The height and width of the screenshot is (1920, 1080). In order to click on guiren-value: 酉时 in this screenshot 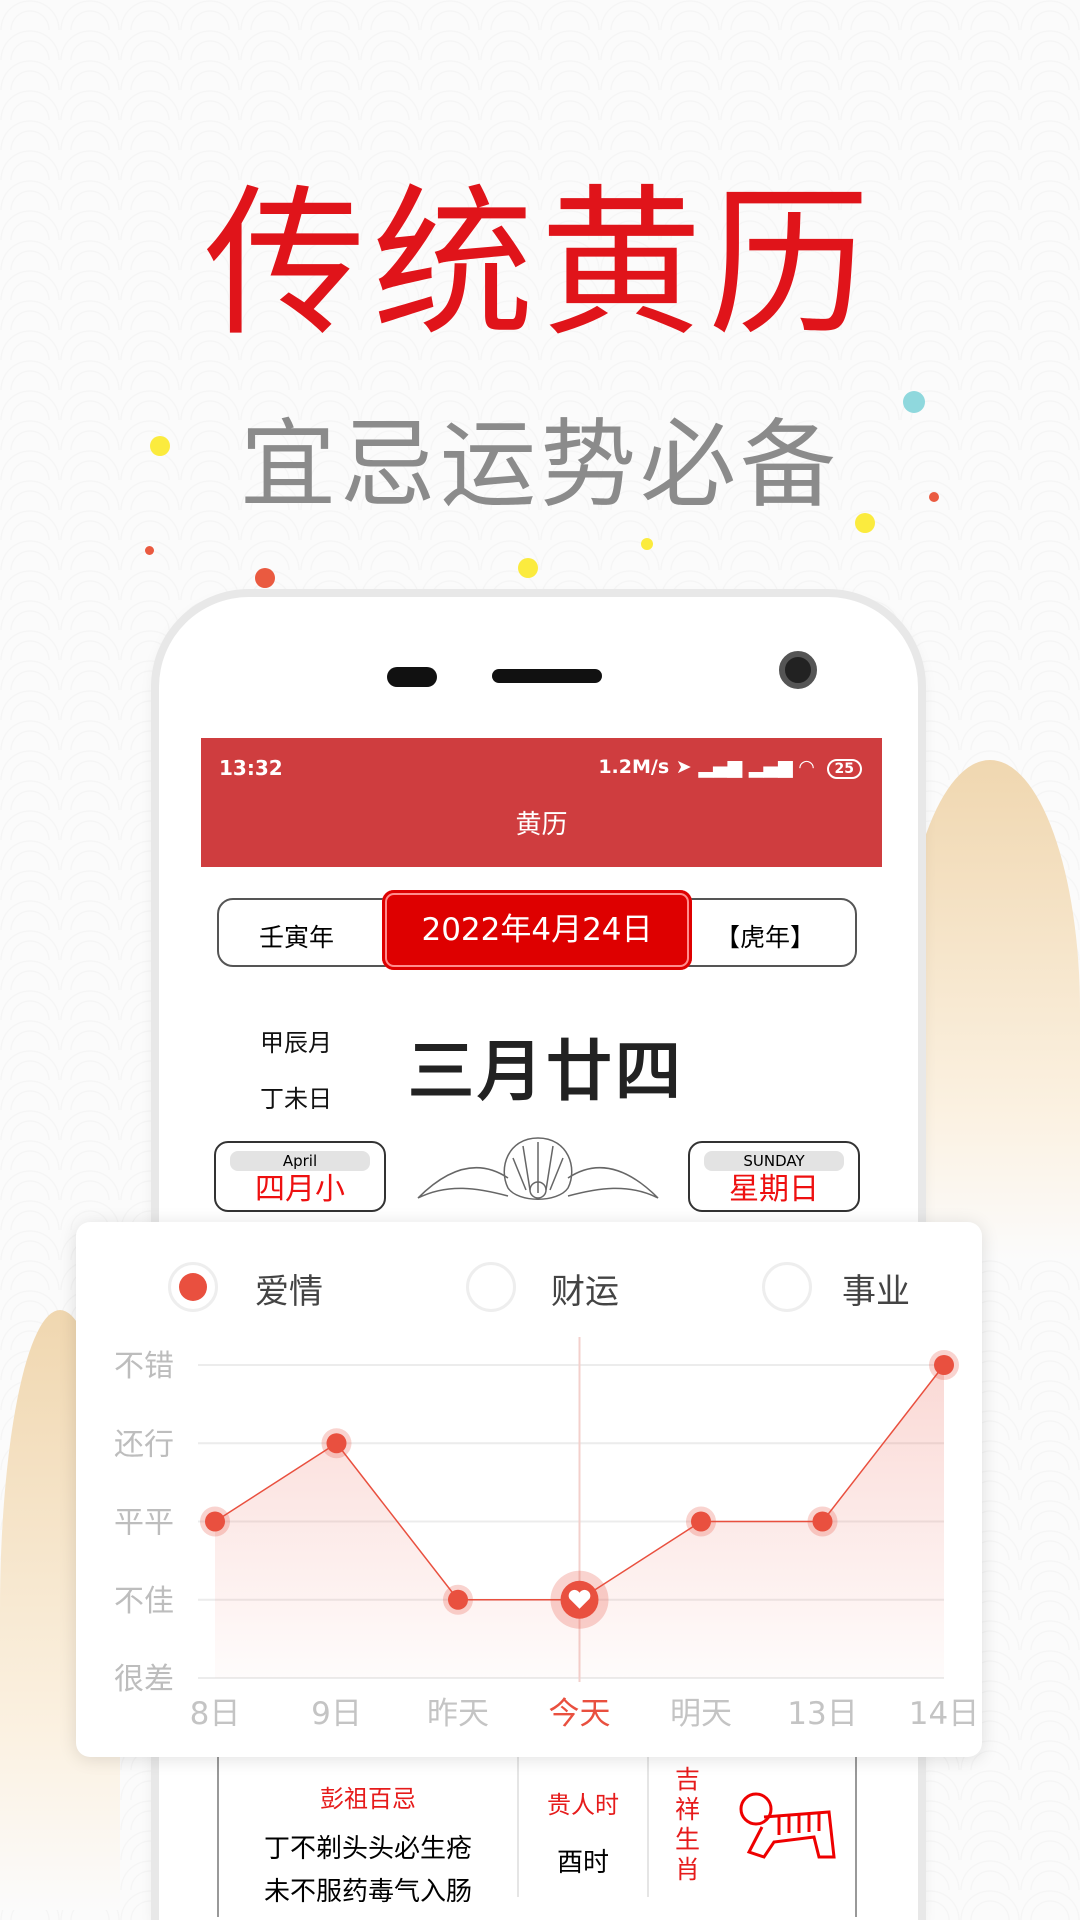, I will do `click(582, 1863)`.